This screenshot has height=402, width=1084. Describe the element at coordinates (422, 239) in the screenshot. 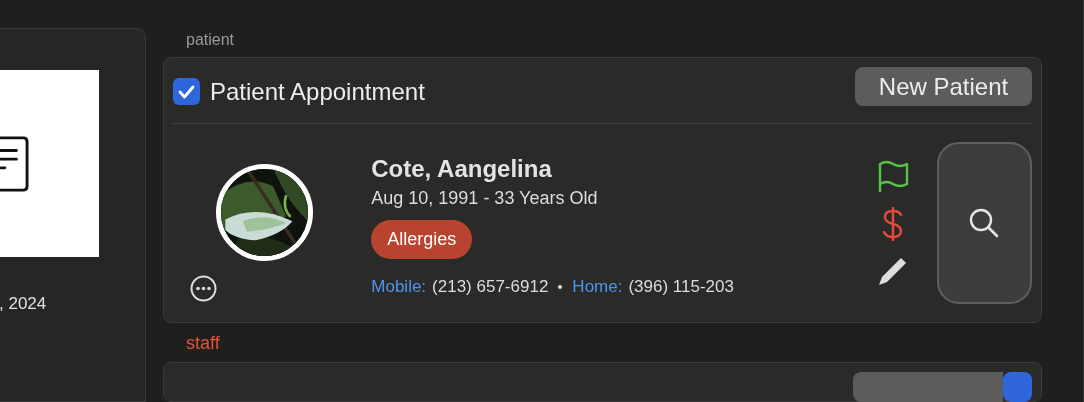

I see `allergy-tag: Allergies` at that location.